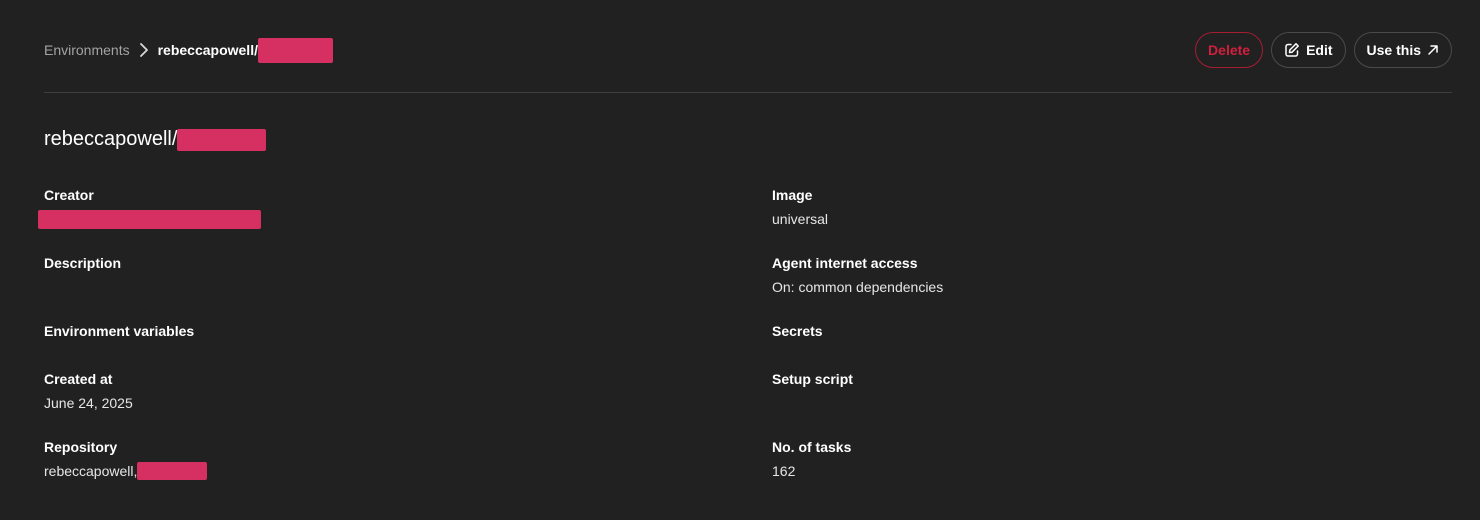 This screenshot has height=520, width=1480. I want to click on delete-button-label: Delete, so click(1229, 50).